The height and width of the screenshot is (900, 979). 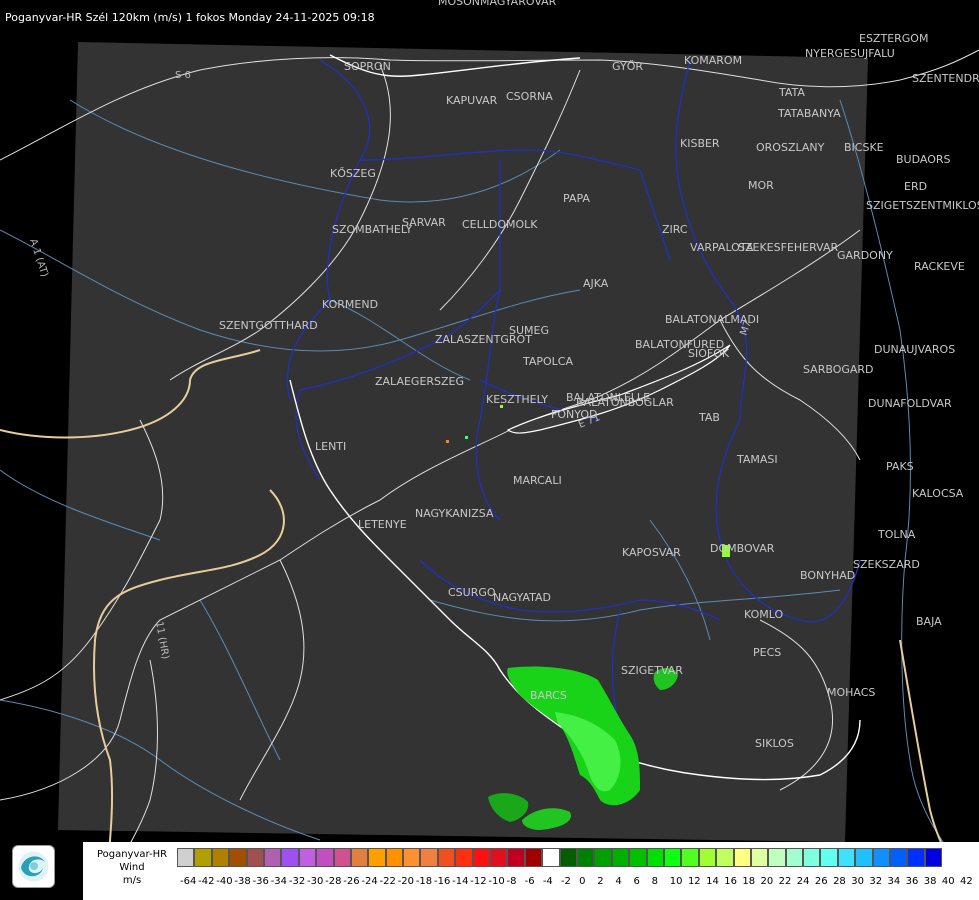 What do you see at coordinates (382, 524) in the screenshot?
I see `town-label: LETENYE` at bounding box center [382, 524].